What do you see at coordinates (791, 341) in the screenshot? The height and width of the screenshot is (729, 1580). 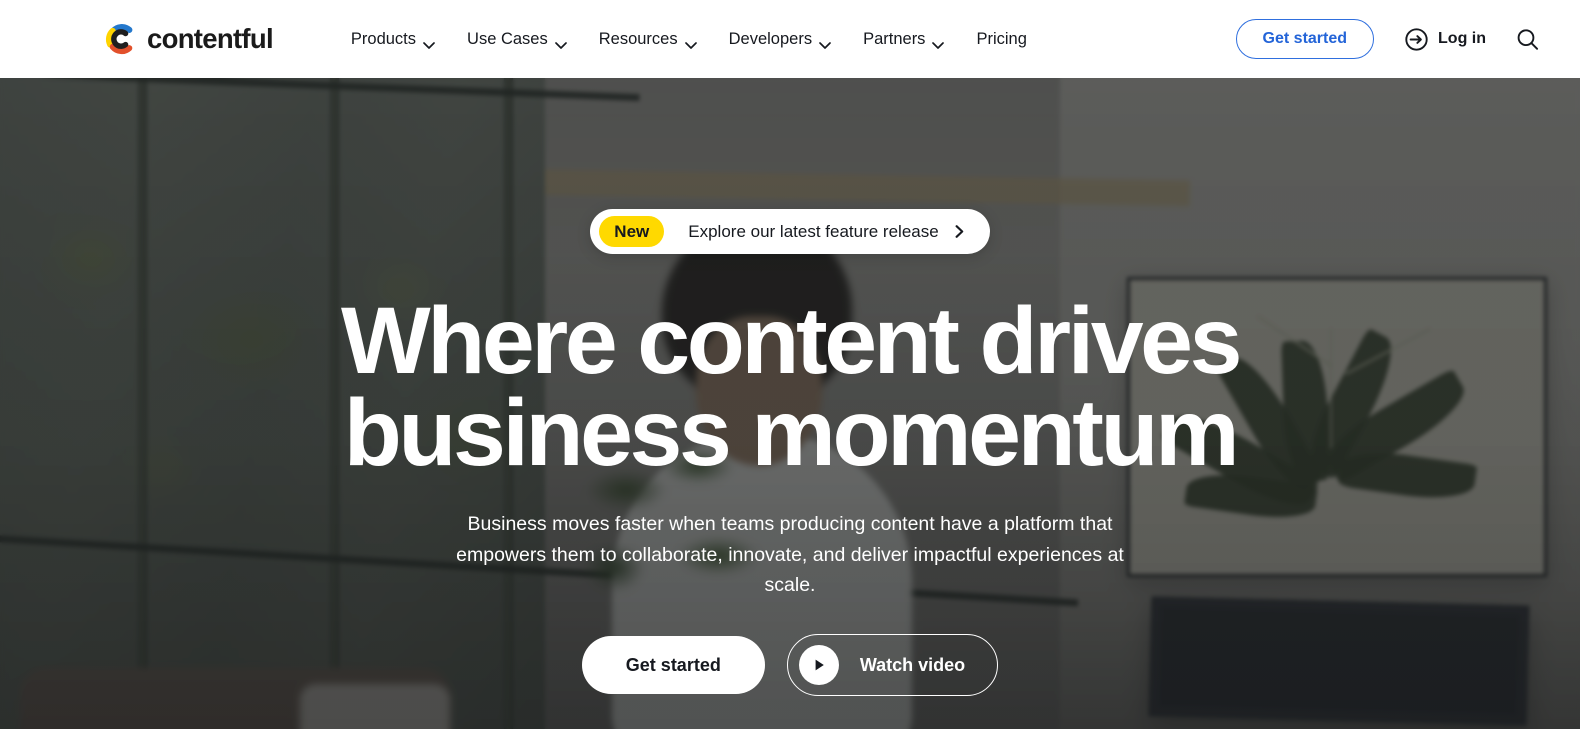 I see `headline-line-1: Where content drives` at bounding box center [791, 341].